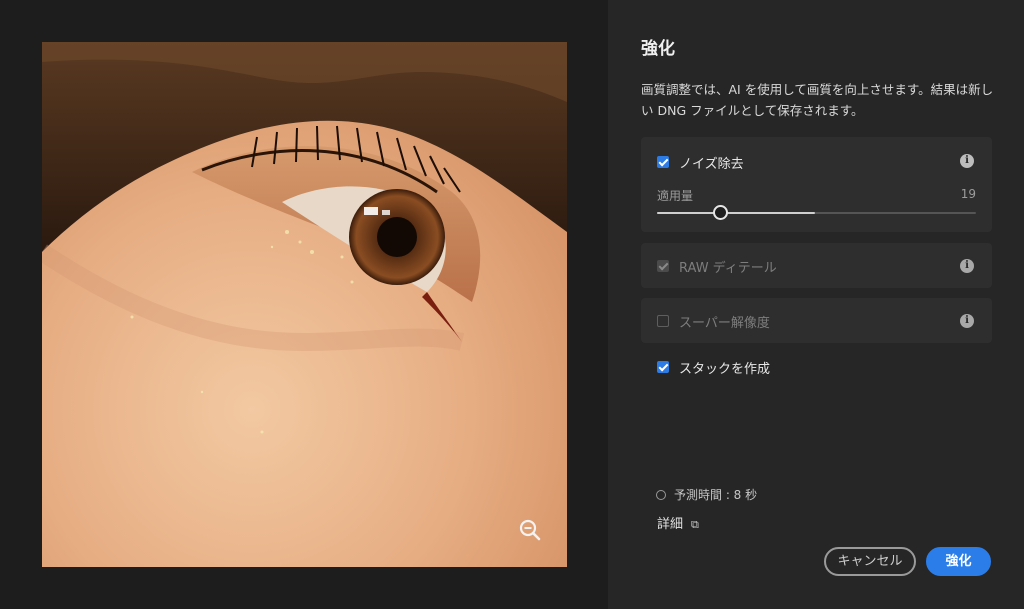 The height and width of the screenshot is (609, 1024). What do you see at coordinates (675, 196) in the screenshot?
I see `amount-label: 適用量` at bounding box center [675, 196].